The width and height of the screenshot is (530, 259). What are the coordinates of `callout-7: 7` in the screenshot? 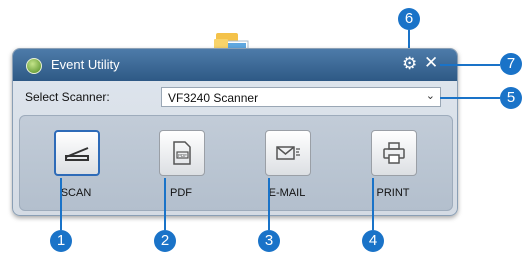 It's located at (511, 64).